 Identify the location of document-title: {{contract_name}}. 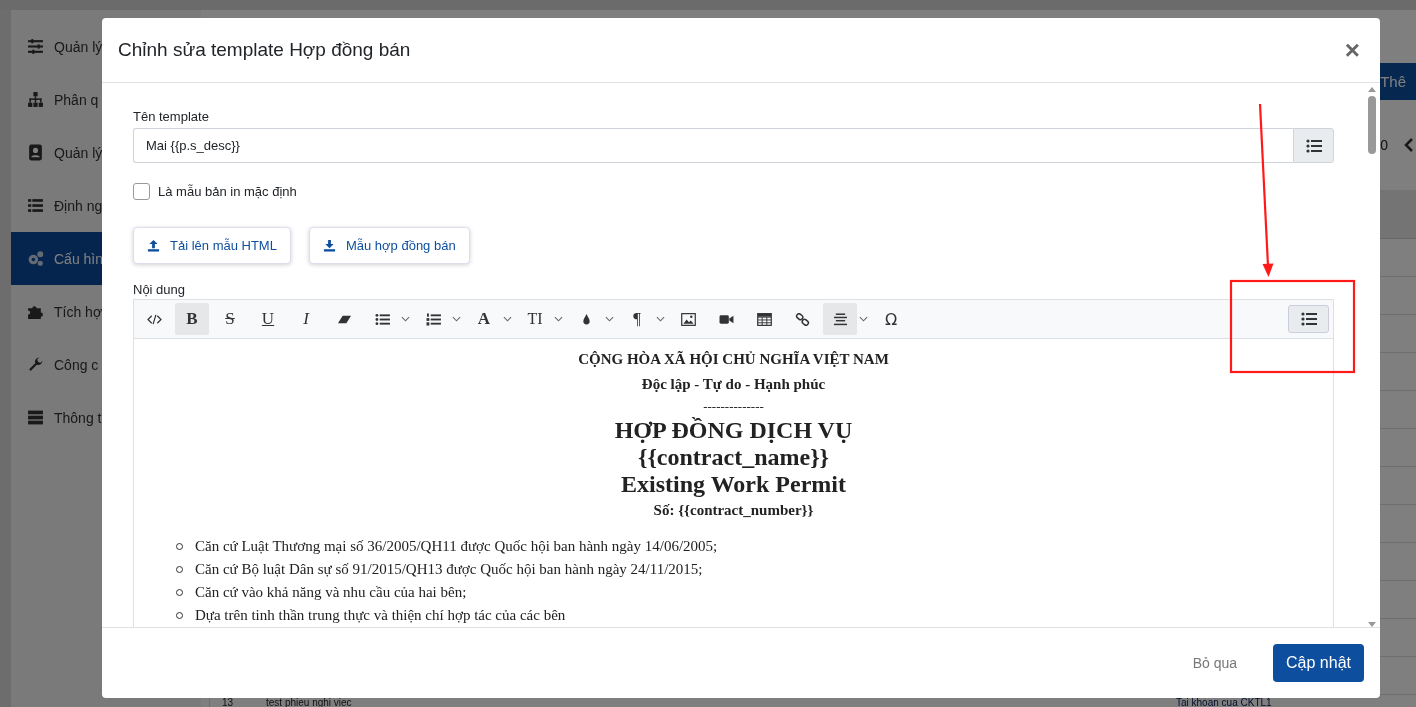
(733, 457).